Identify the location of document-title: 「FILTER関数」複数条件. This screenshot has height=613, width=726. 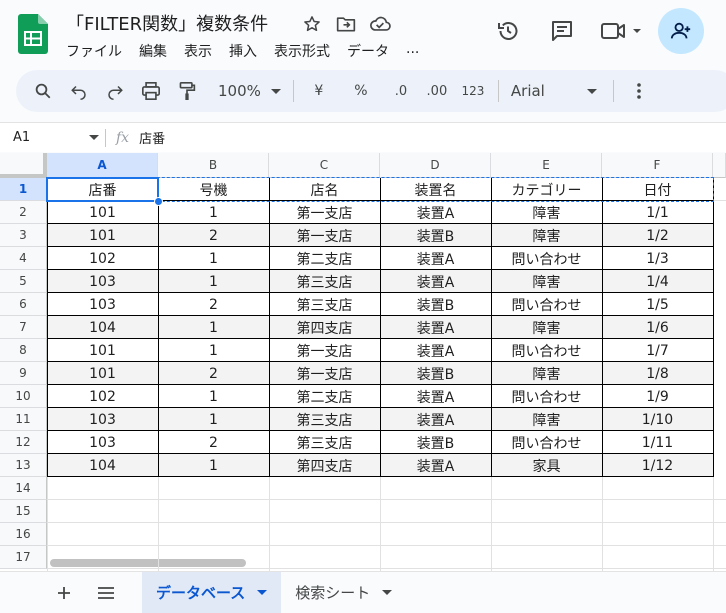
(167, 23).